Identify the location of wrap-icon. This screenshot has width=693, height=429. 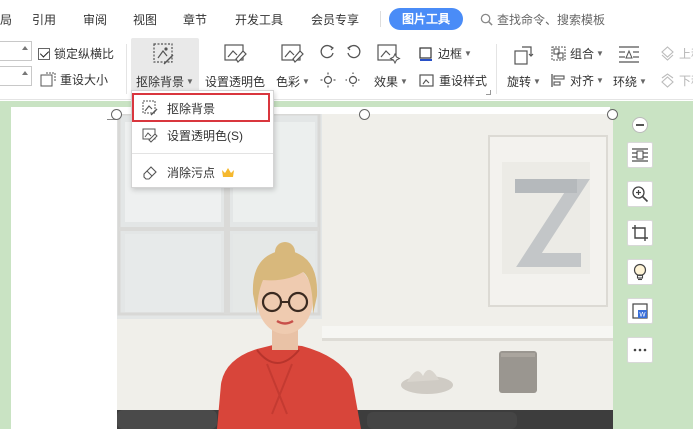
(629, 54).